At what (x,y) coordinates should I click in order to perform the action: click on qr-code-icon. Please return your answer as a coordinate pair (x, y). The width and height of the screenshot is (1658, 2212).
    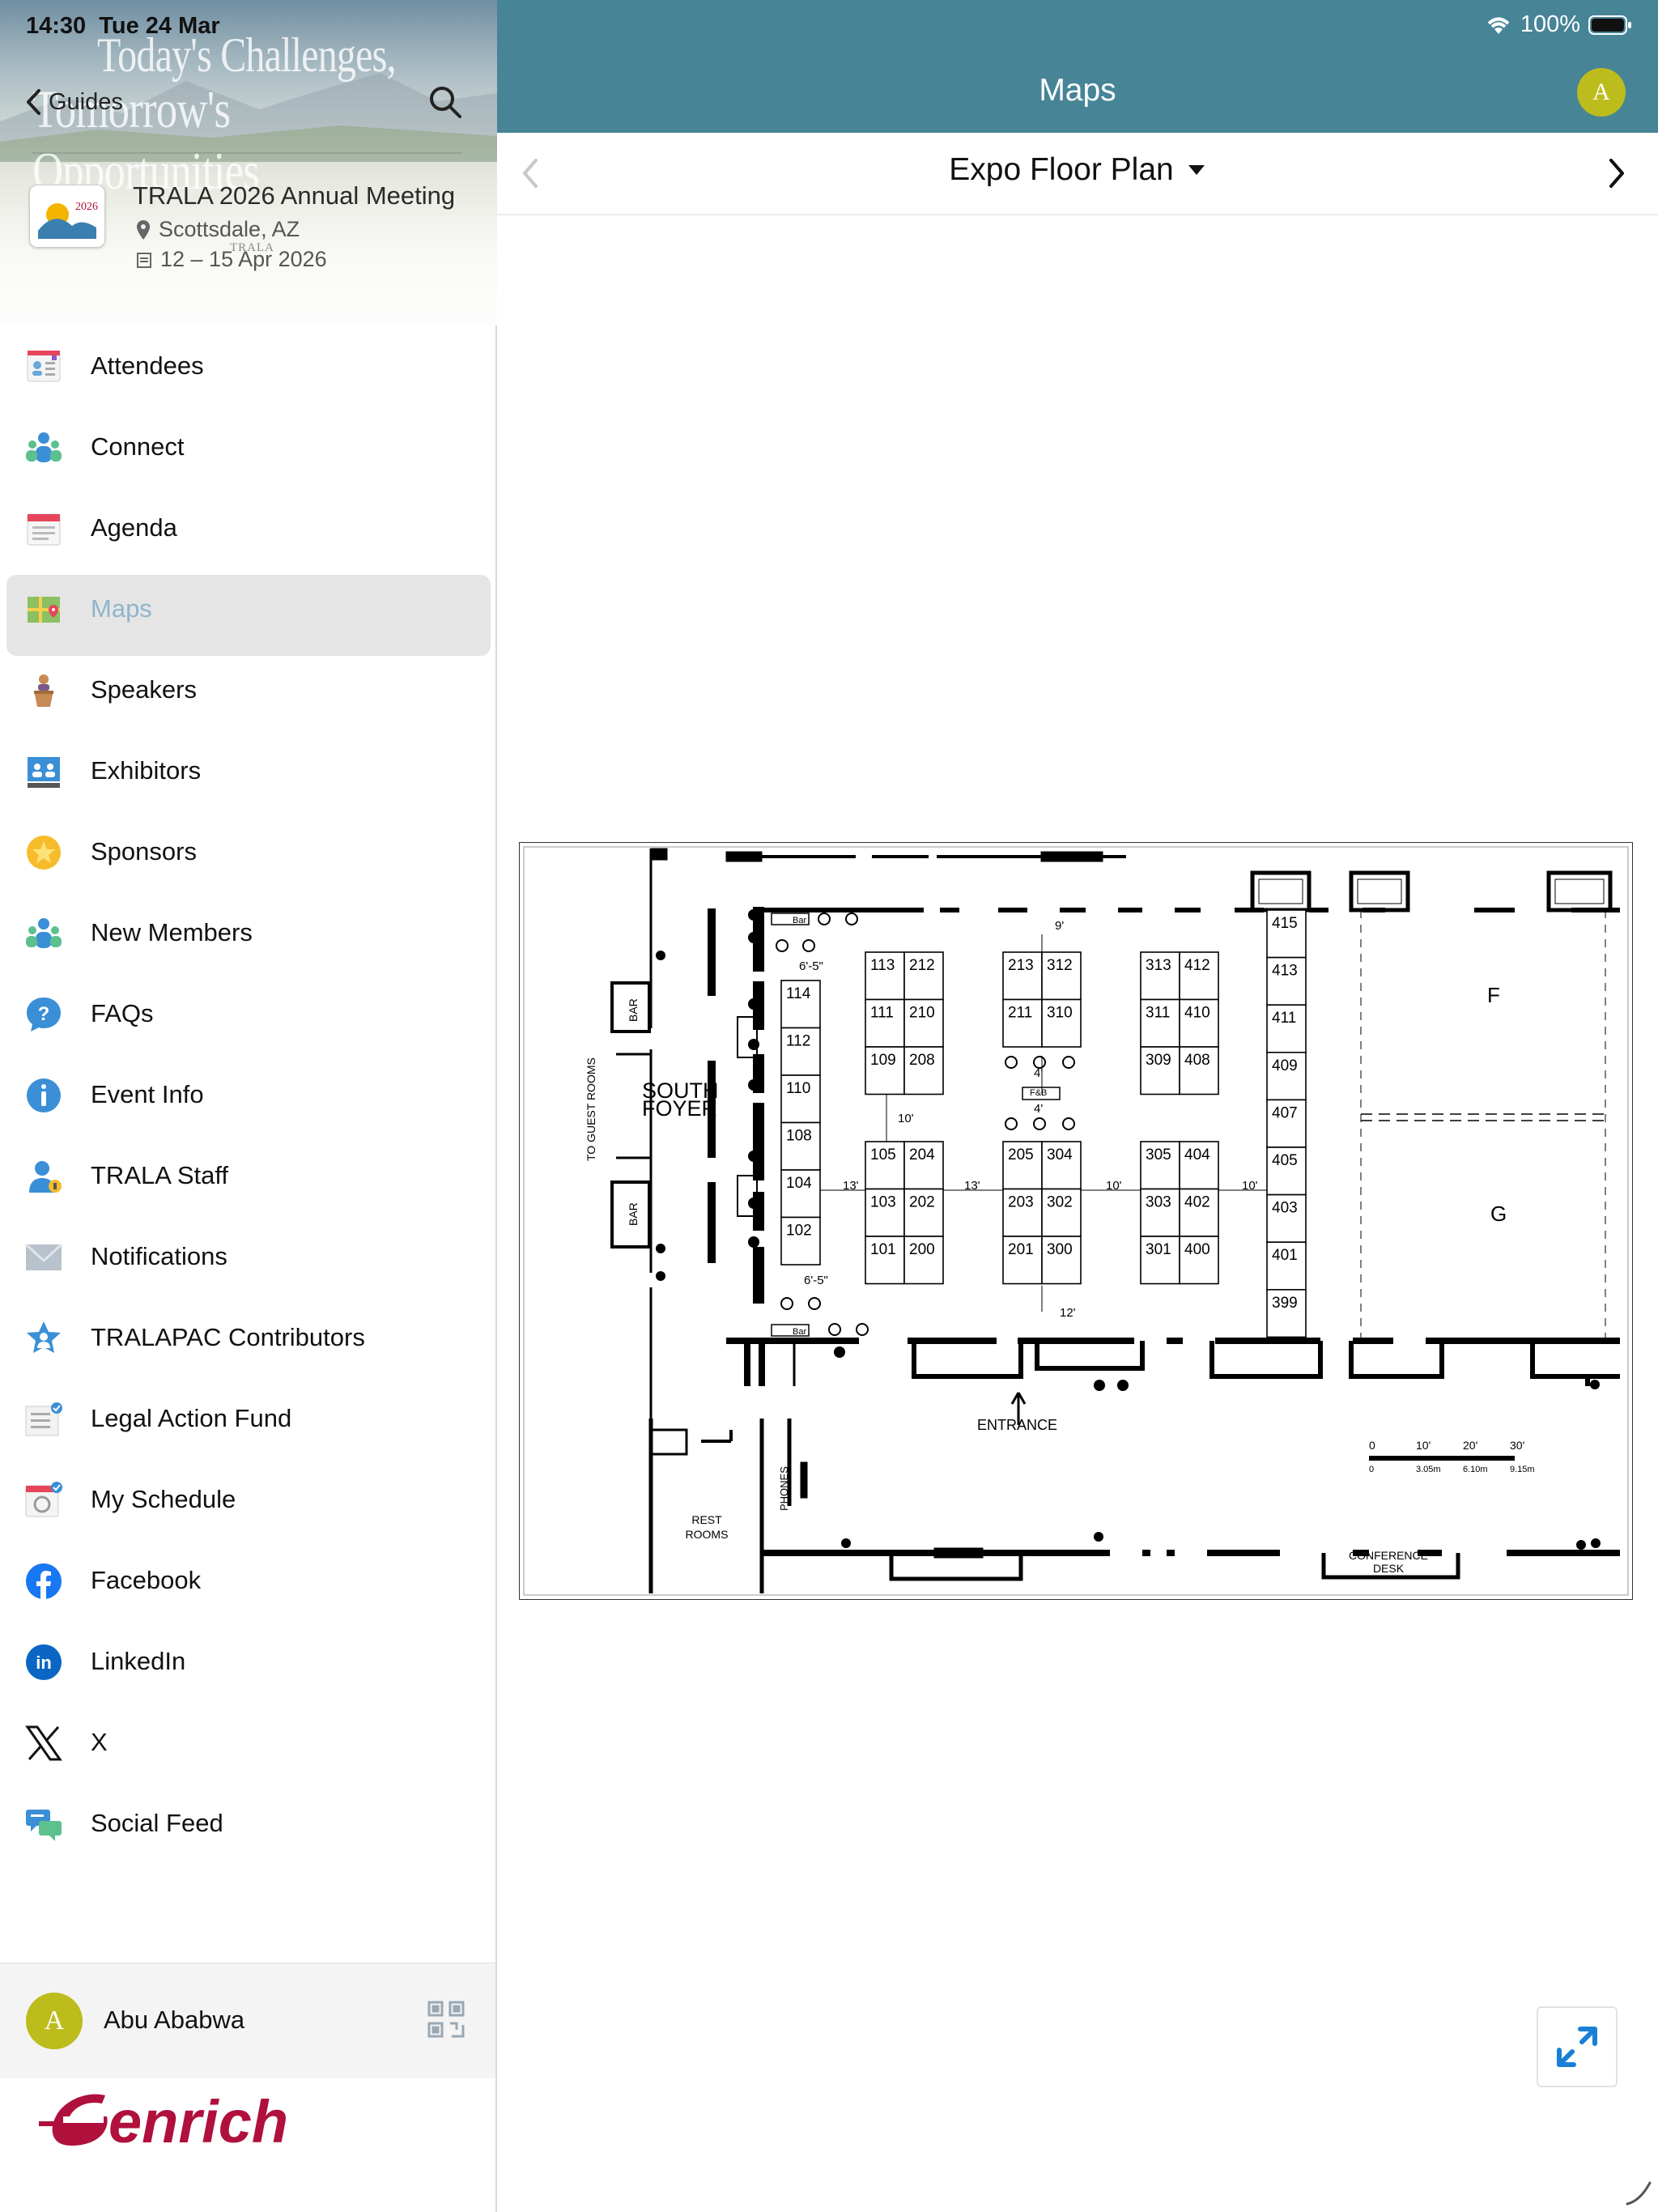
    Looking at the image, I should click on (446, 2020).